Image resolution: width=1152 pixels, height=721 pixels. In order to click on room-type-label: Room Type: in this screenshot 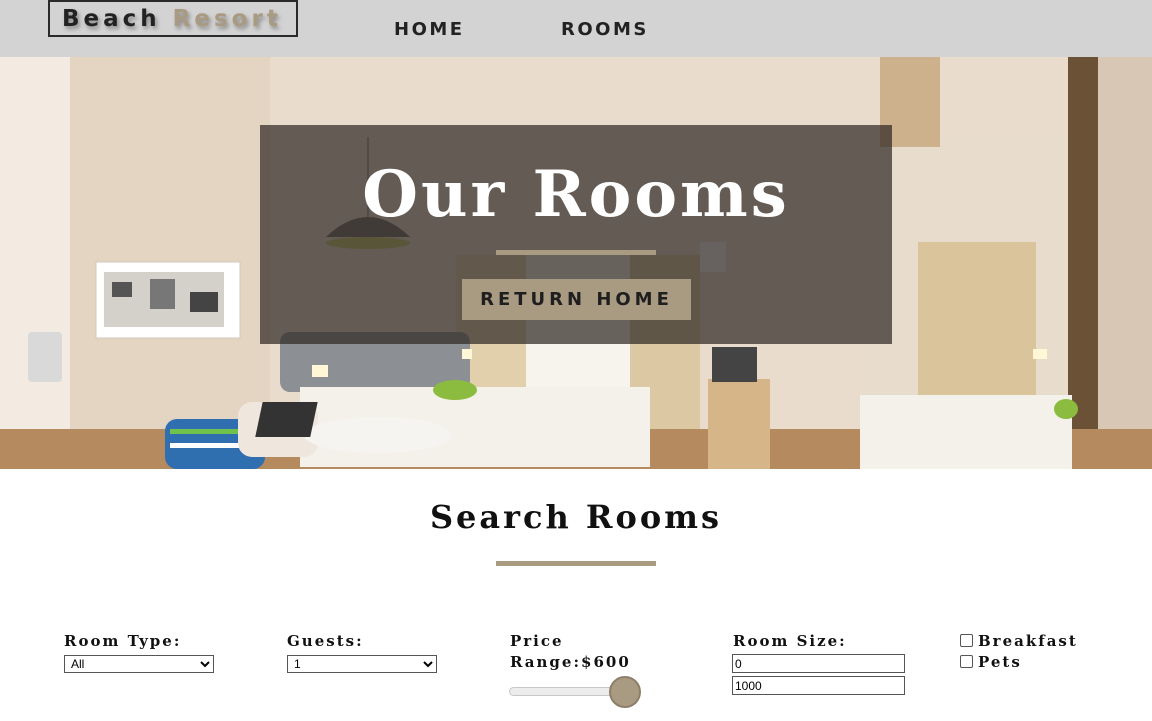, I will do `click(123, 641)`.